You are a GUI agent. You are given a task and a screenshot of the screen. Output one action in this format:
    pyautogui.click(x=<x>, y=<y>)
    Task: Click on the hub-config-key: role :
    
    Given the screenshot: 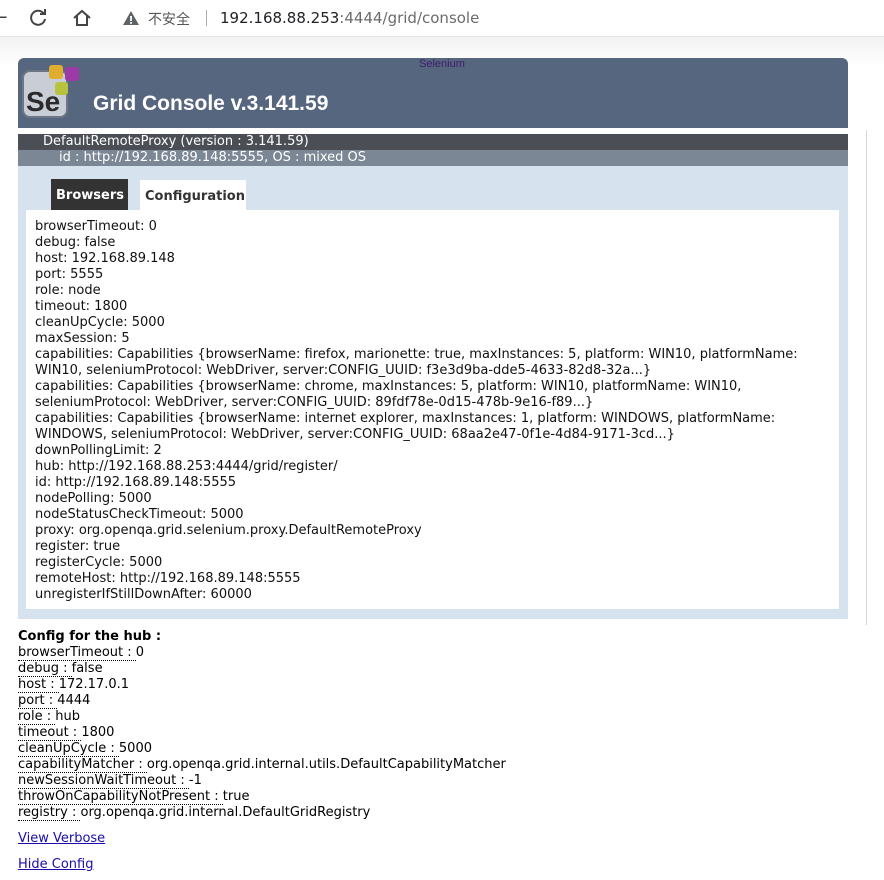 What is the action you would take?
    pyautogui.click(x=37, y=717)
    